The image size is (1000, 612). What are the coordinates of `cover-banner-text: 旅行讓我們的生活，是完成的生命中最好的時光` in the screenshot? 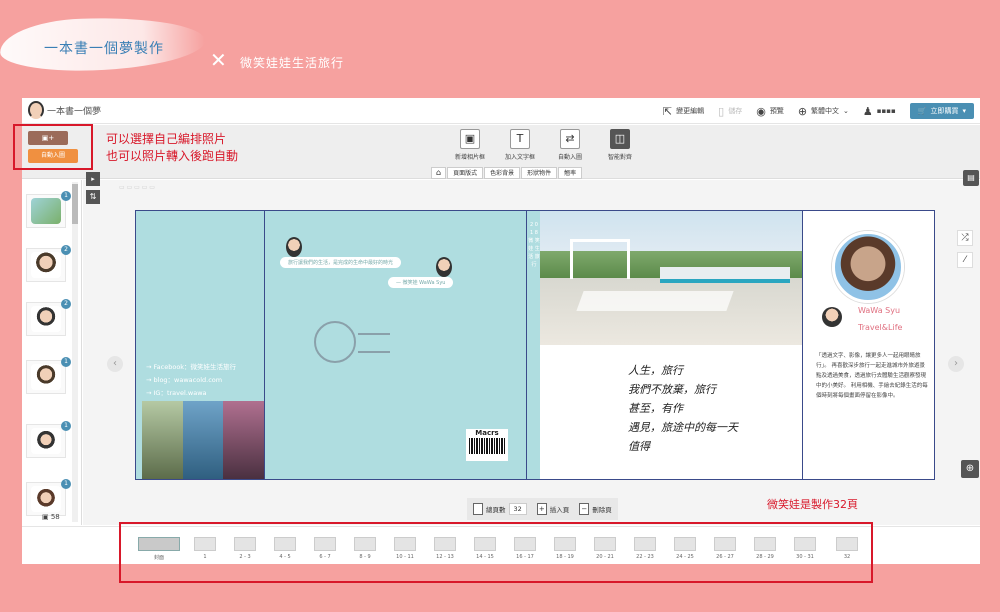 It's located at (341, 262).